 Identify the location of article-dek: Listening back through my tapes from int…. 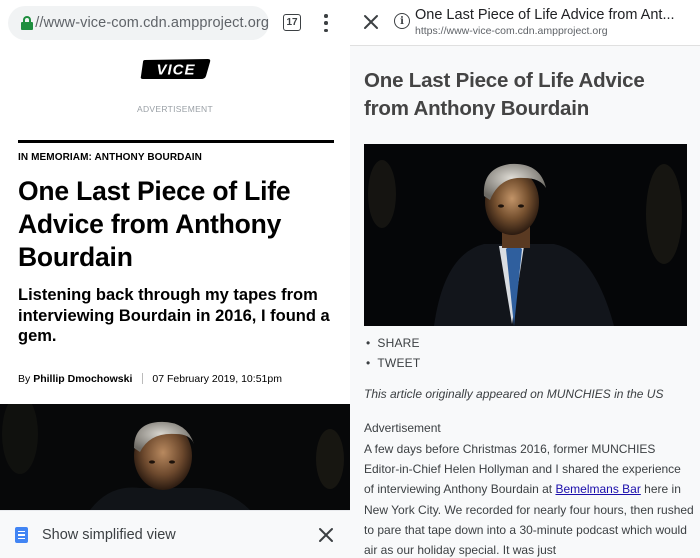
(174, 315).